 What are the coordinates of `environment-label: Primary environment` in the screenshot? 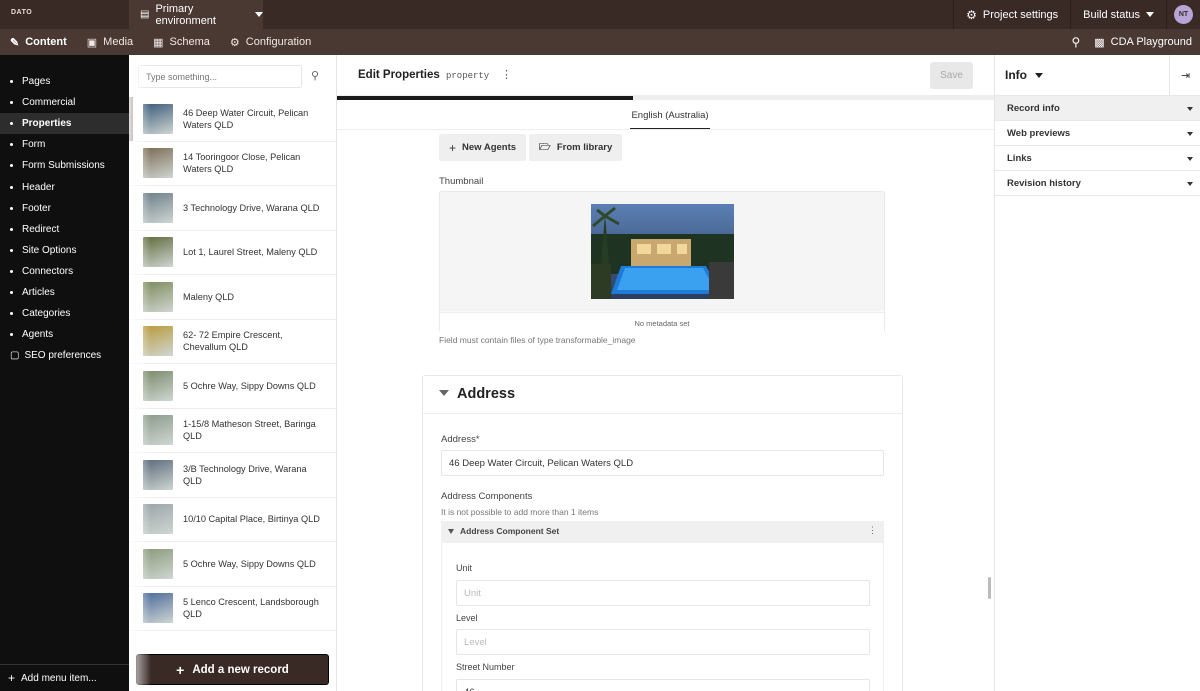 It's located at (185, 14).